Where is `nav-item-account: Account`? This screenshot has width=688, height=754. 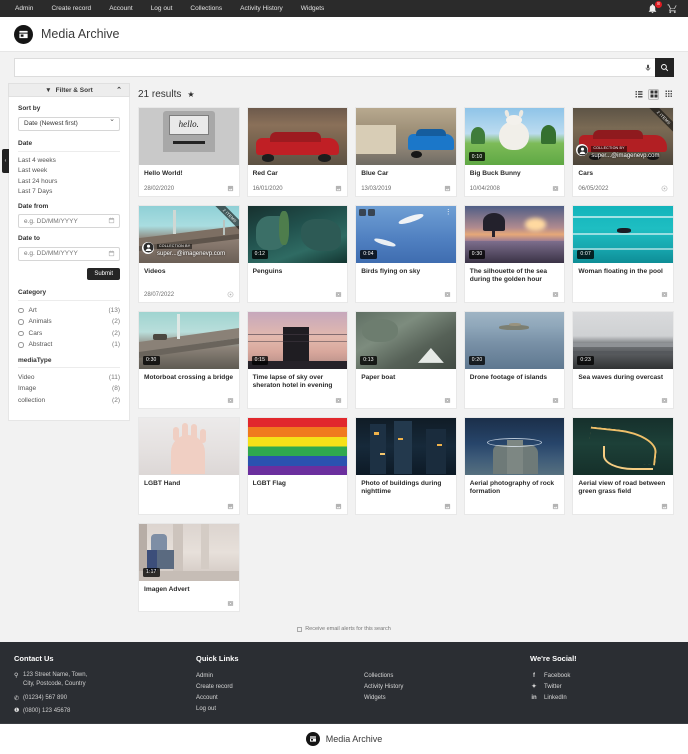
nav-item-account: Account is located at coordinates (121, 8).